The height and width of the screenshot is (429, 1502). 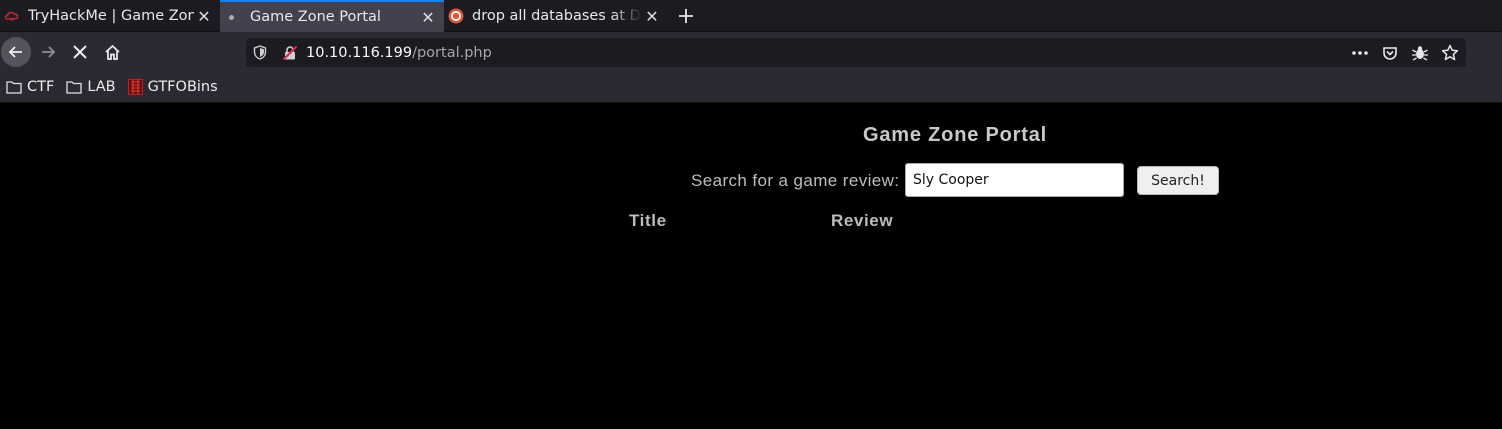 I want to click on home-button, so click(x=112, y=52).